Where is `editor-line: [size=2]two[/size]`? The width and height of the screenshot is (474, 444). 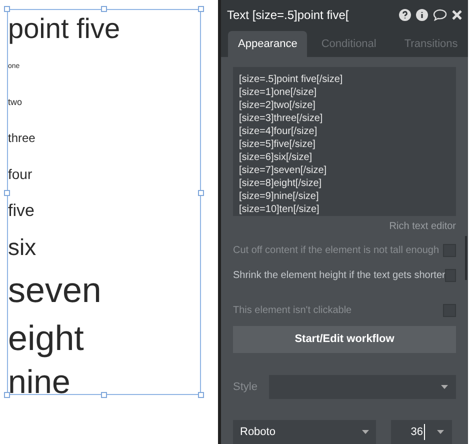 editor-line: [size=2]two[/size] is located at coordinates (277, 105).